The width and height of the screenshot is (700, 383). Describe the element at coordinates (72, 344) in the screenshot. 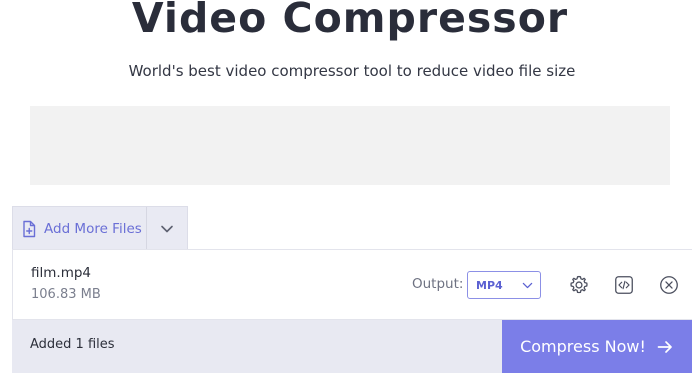

I see `added-files-status: Added 1 files` at that location.